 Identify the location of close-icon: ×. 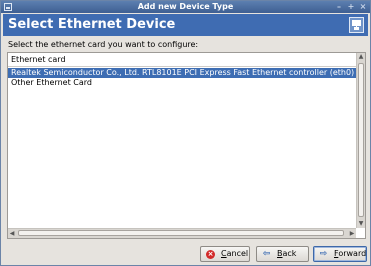
(363, 7).